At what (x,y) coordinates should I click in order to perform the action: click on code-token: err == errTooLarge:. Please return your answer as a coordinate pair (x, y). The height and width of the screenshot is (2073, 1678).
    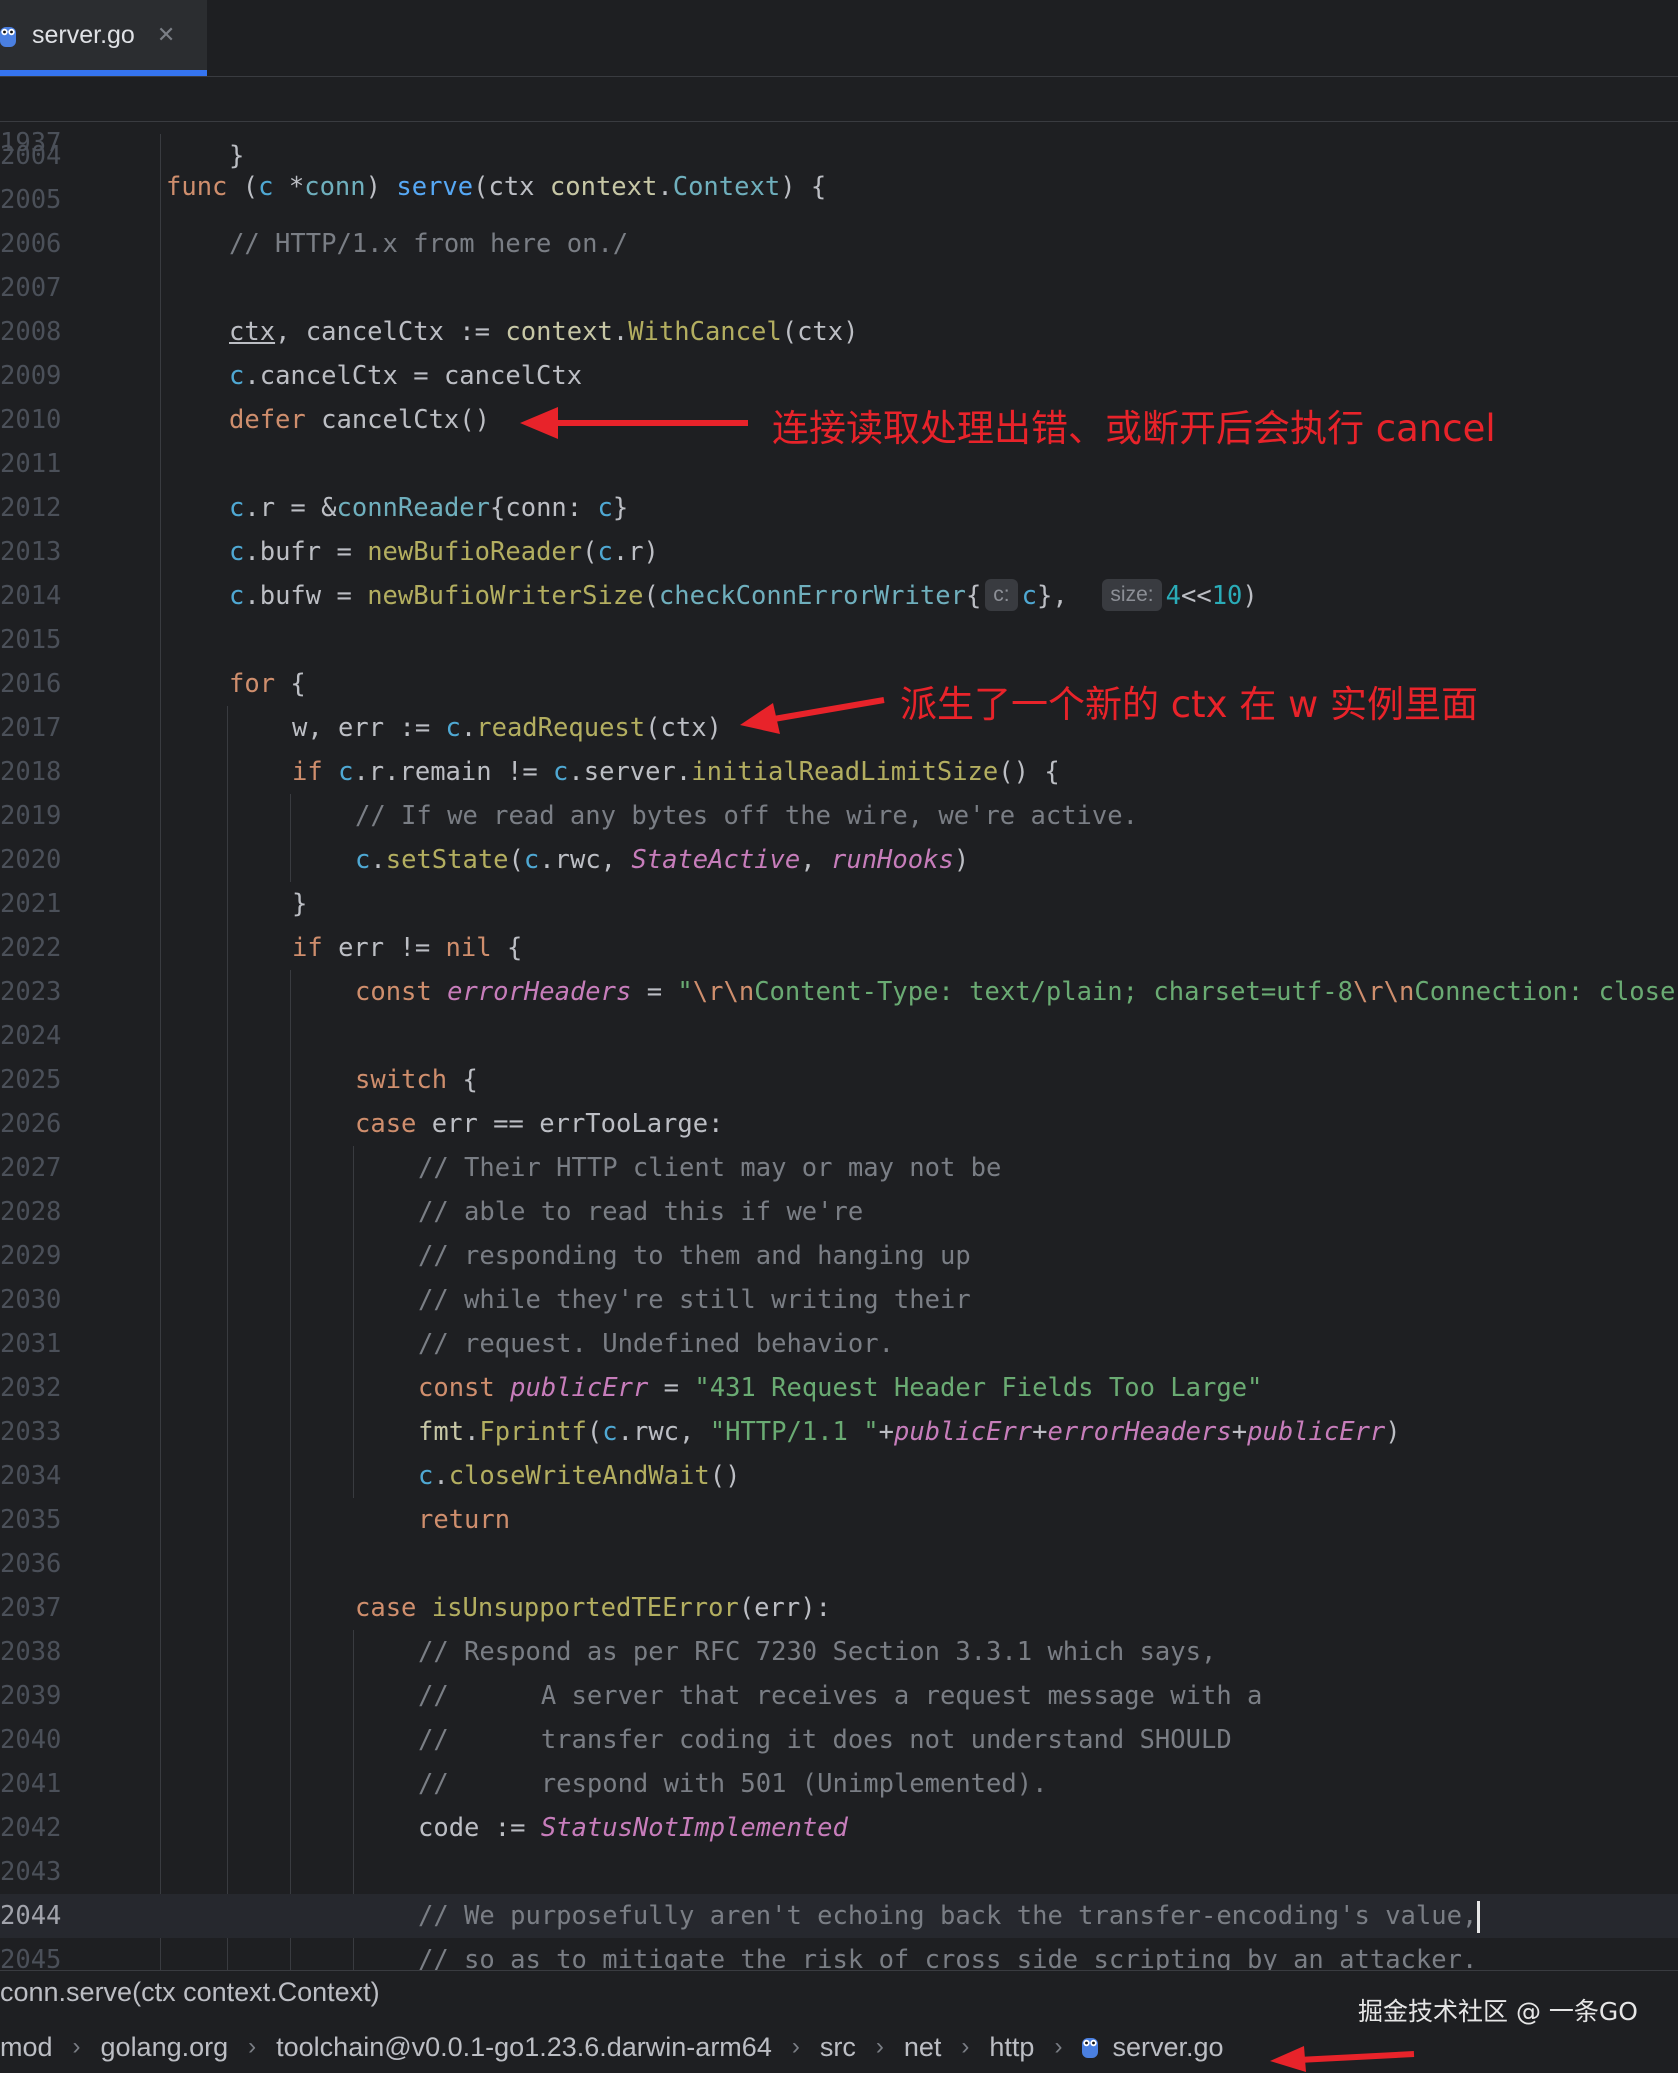
    Looking at the image, I should click on (570, 1124).